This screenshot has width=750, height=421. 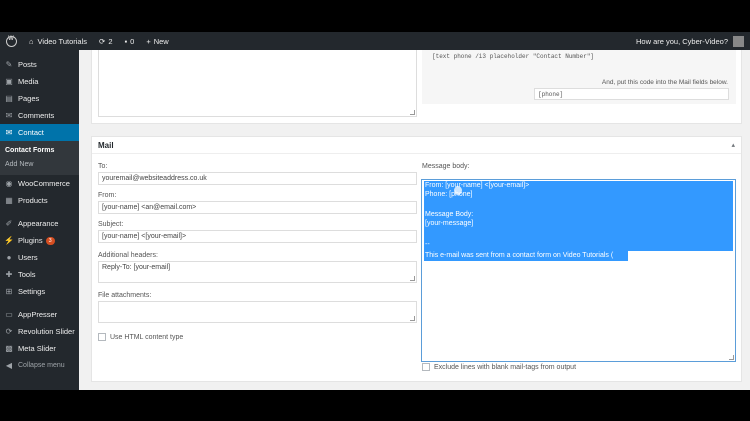 What do you see at coordinates (161, 41) in the screenshot?
I see `new-label: New` at bounding box center [161, 41].